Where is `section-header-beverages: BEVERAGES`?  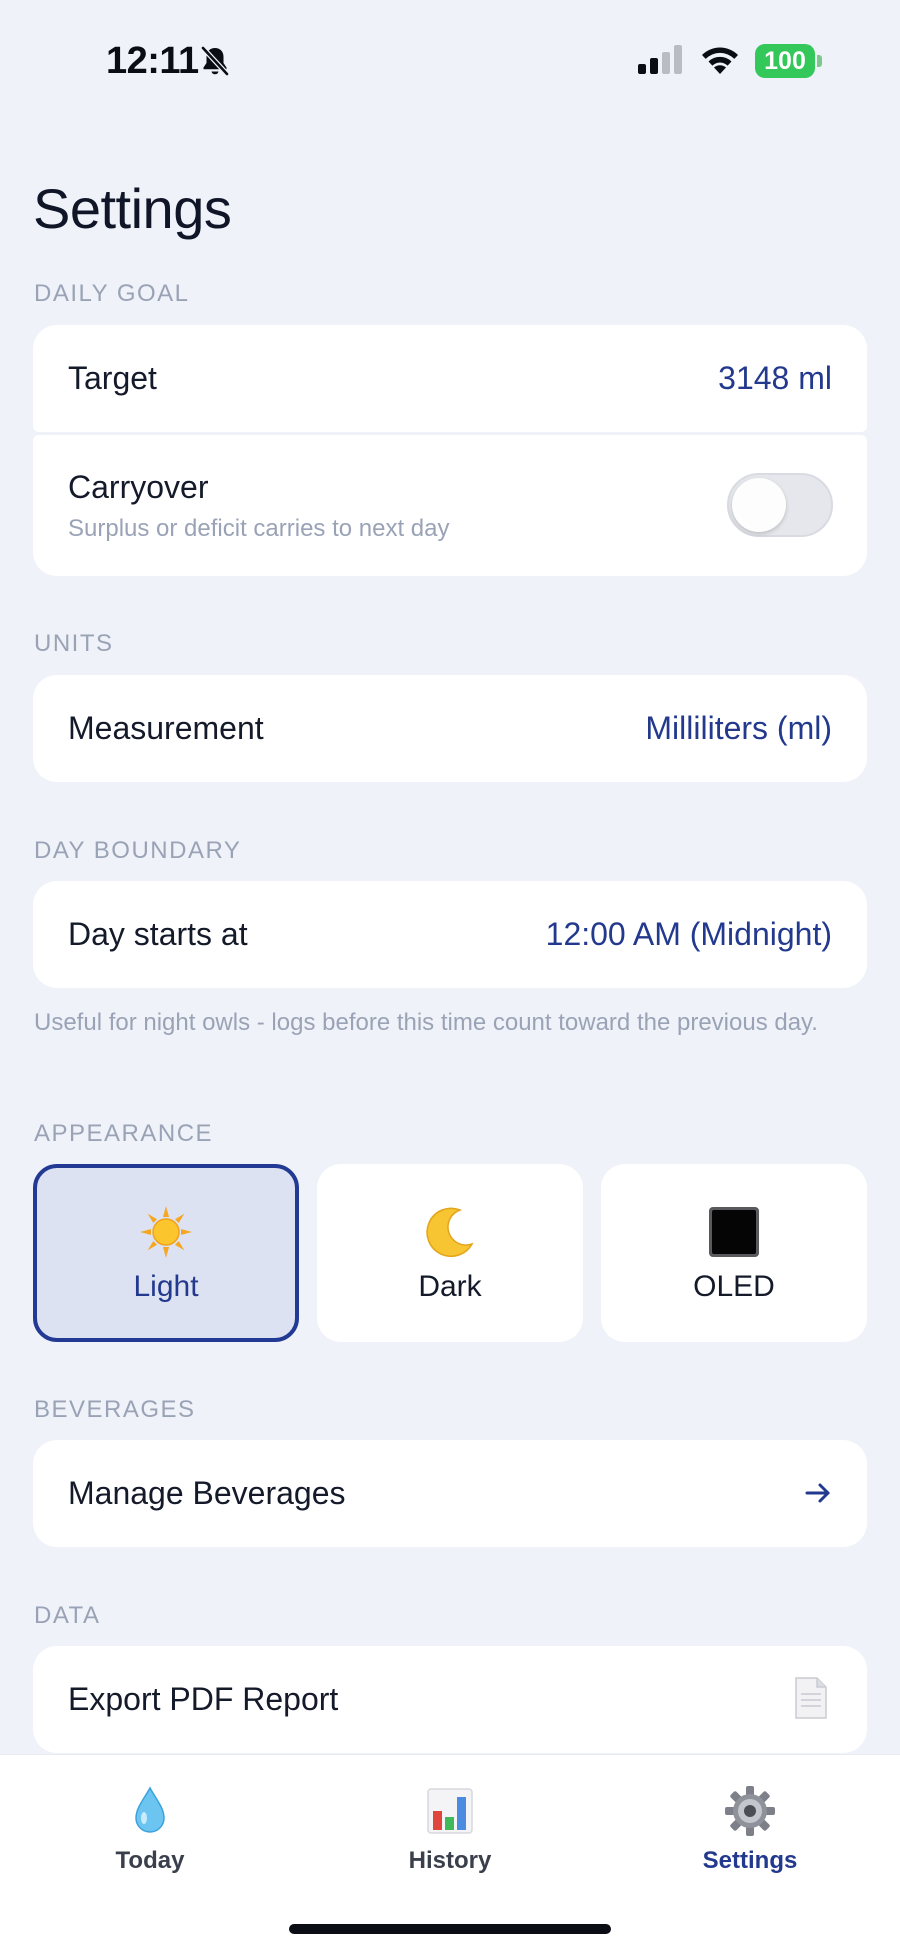 section-header-beverages: BEVERAGES is located at coordinates (115, 1409).